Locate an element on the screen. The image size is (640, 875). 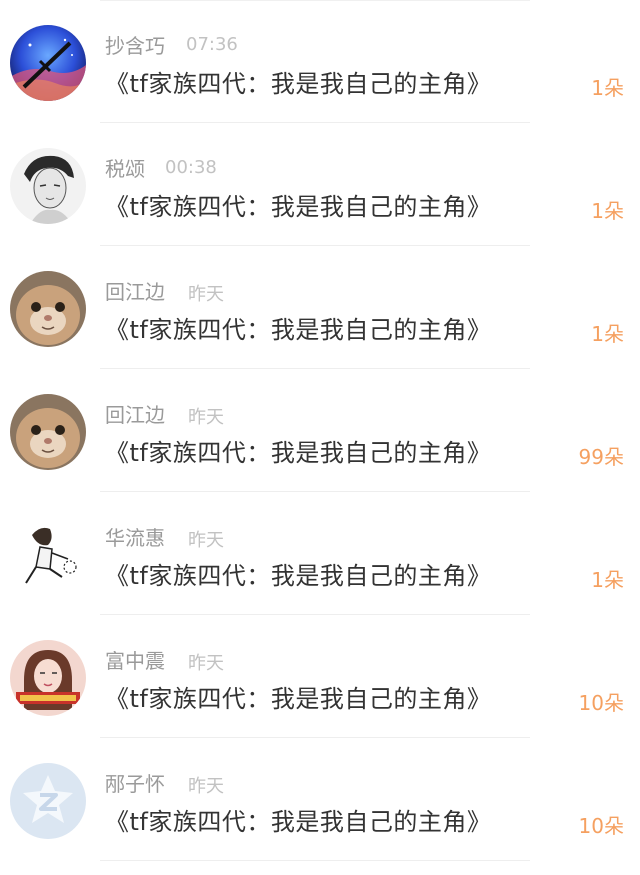
default-logo-icon is located at coordinates (48, 801).